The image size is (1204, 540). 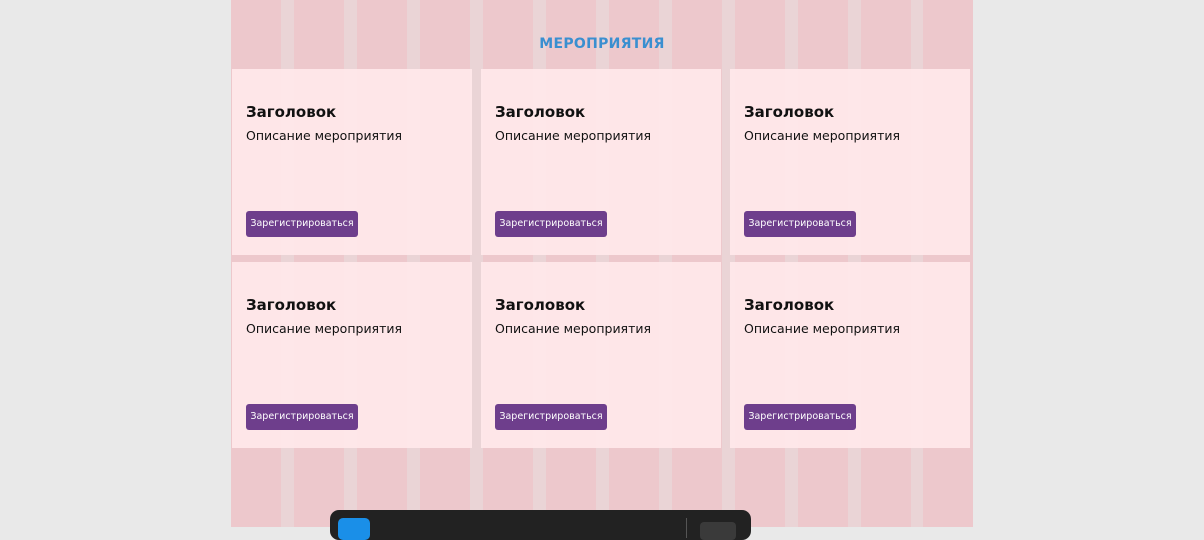 I want to click on toolbar-divider, so click(x=686, y=528).